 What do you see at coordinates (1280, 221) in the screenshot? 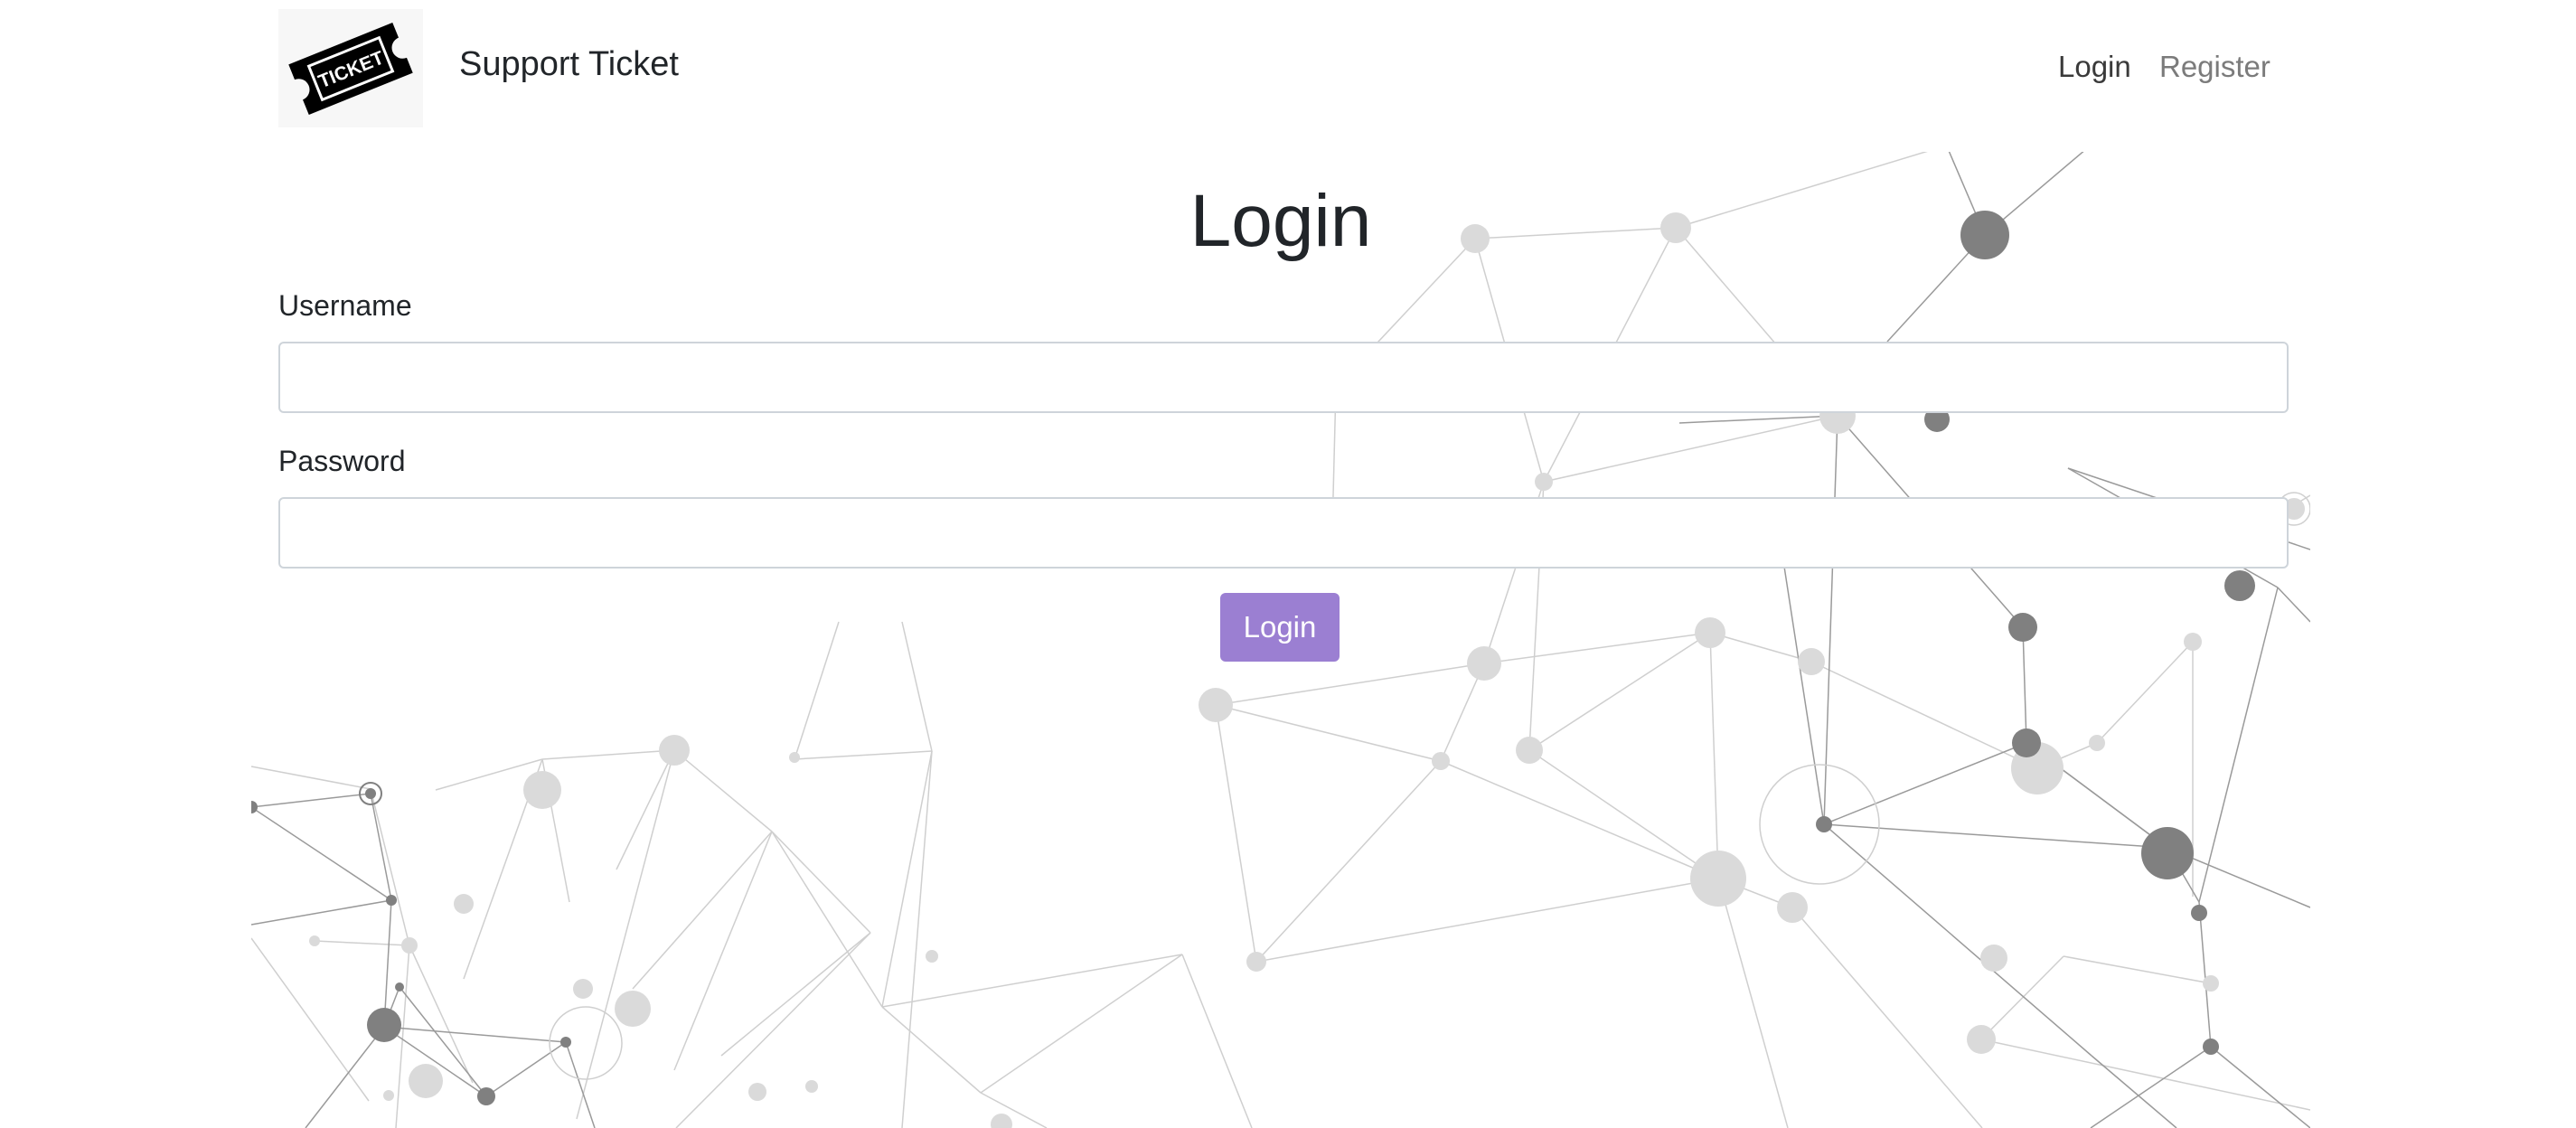
I see `page-title: Login` at bounding box center [1280, 221].